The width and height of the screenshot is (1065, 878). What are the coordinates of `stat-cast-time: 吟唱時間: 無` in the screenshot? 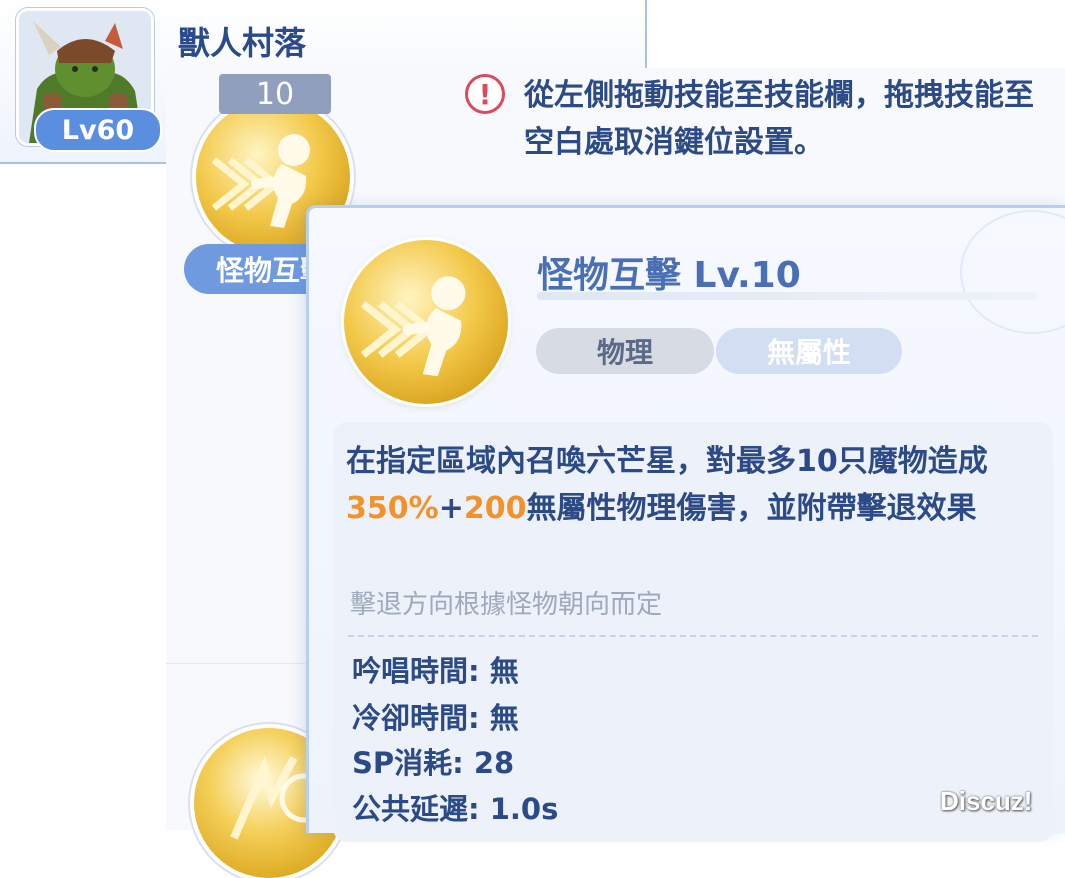 It's located at (435, 671).